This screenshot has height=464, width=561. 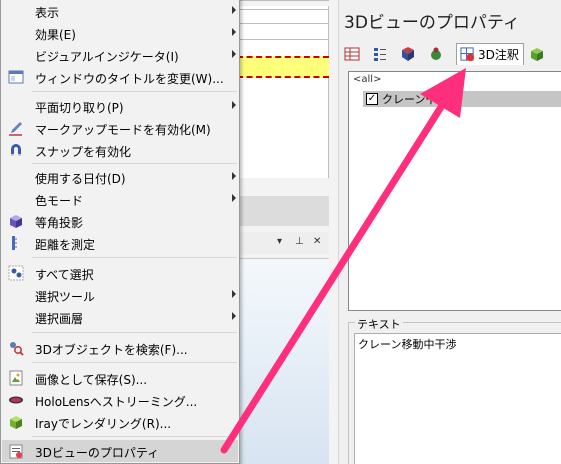 I want to click on annotation-icon, so click(x=467, y=54).